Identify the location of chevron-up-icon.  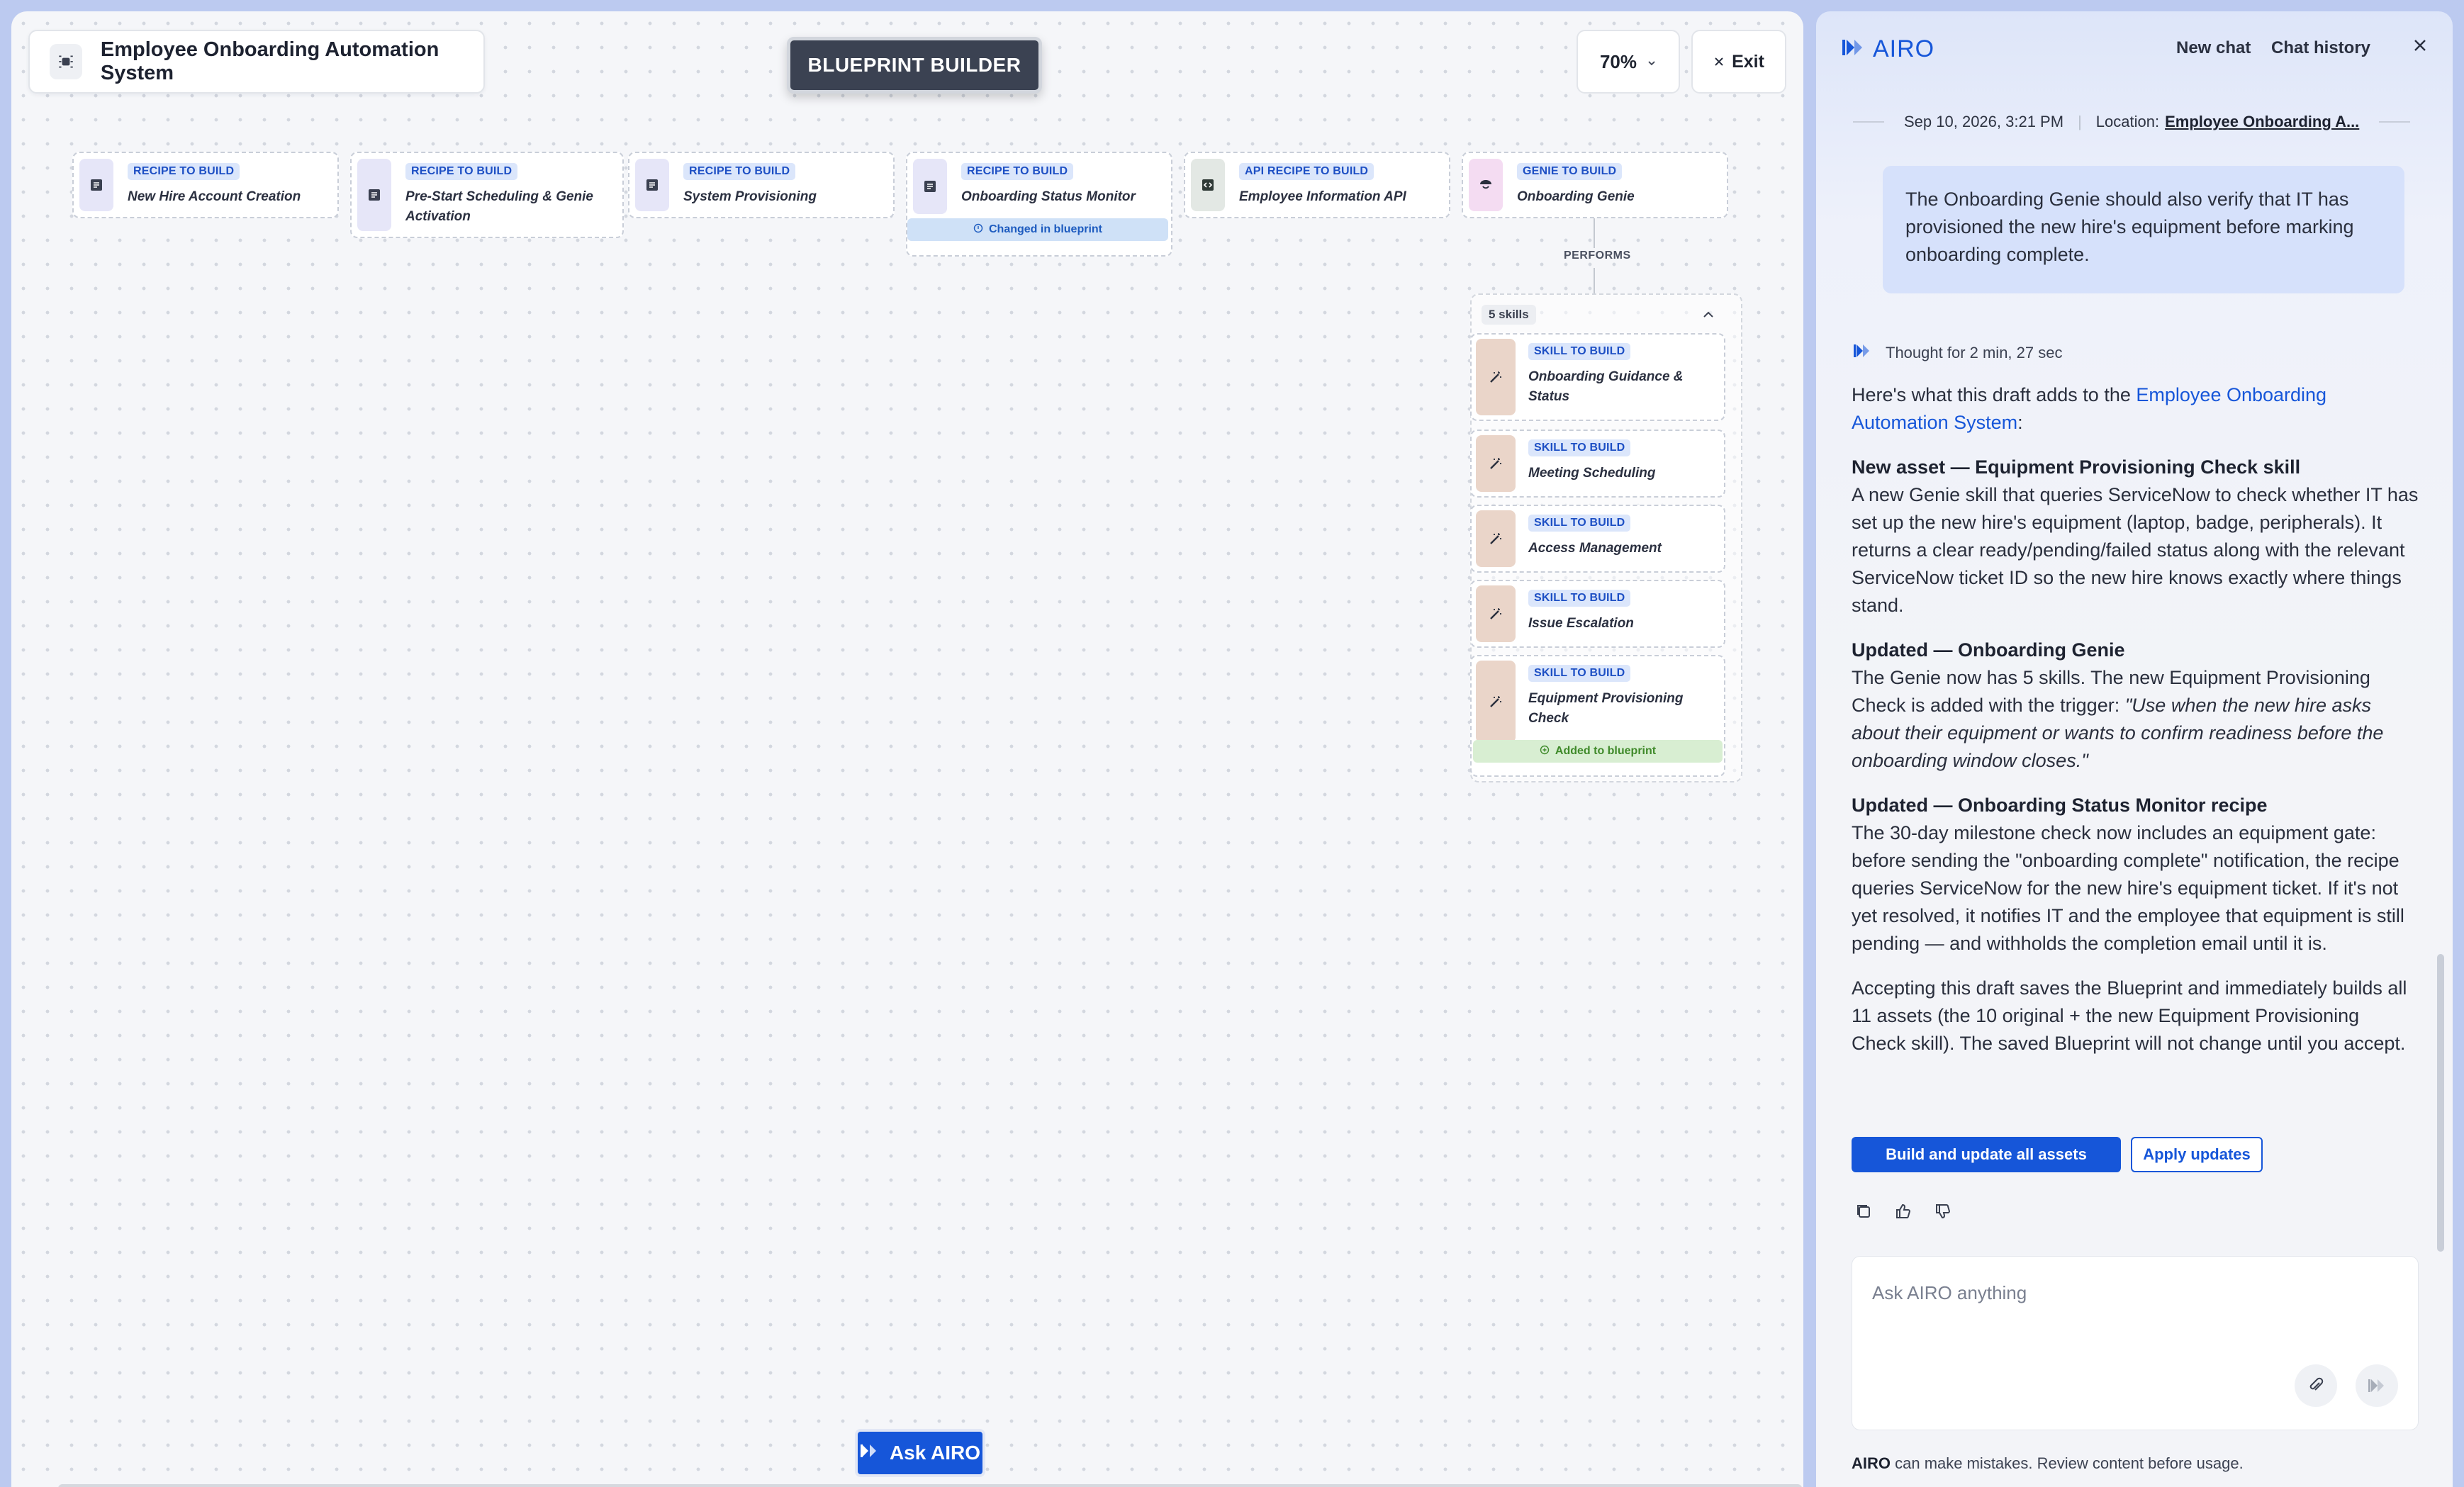
(1708, 317).